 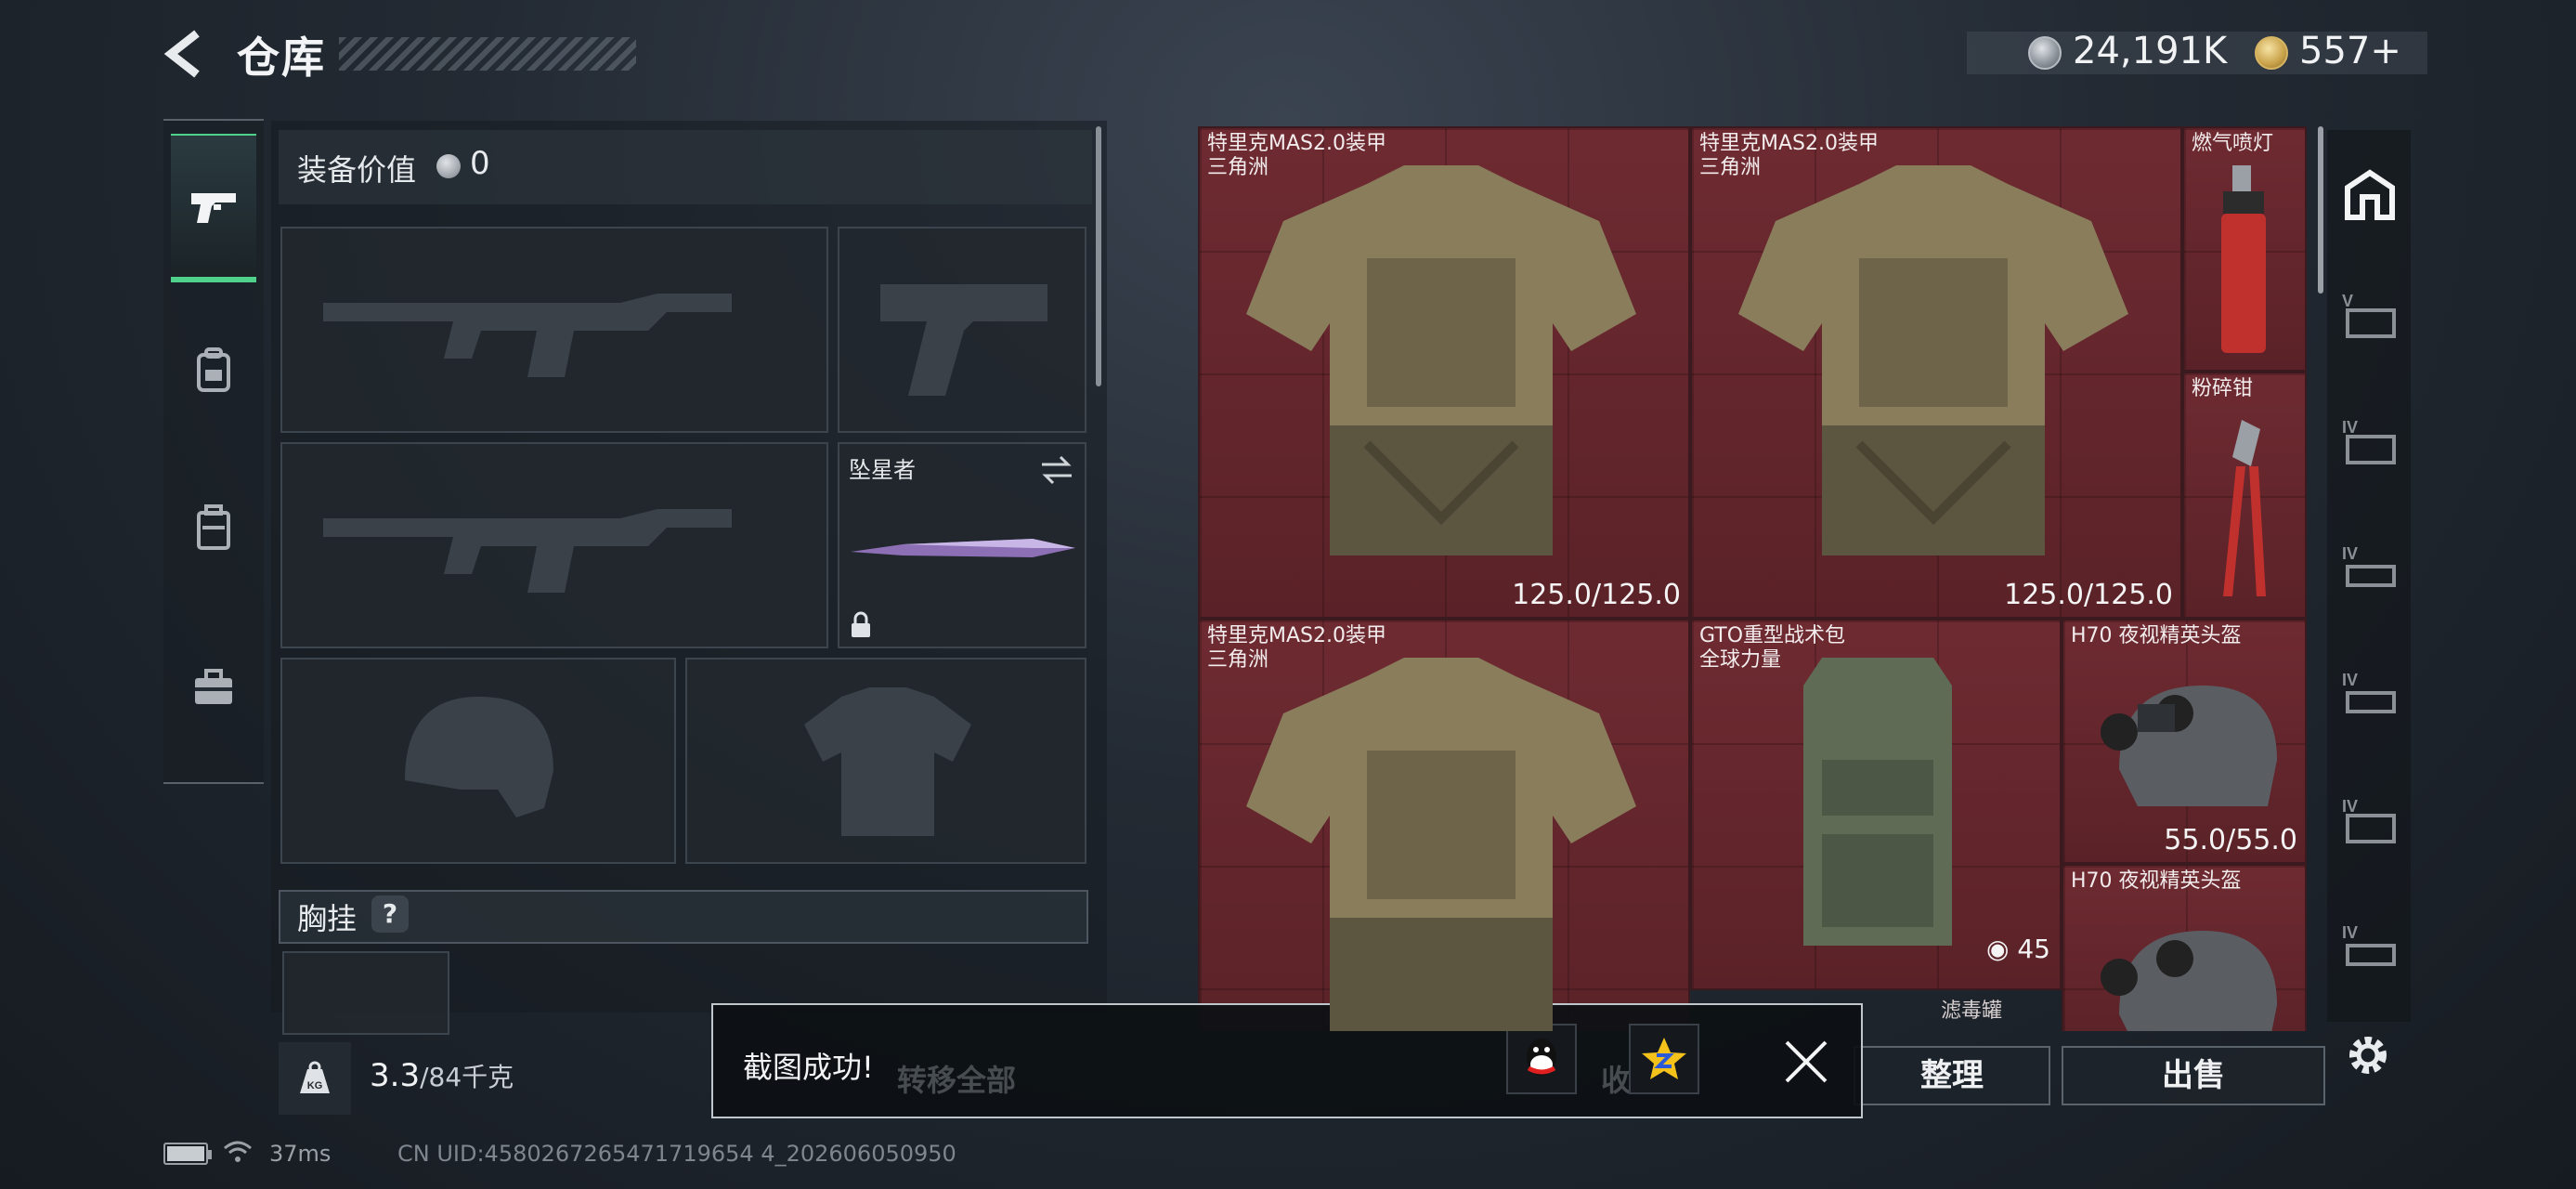 What do you see at coordinates (2335, 51) in the screenshot?
I see `gold-balance-value: 557` at bounding box center [2335, 51].